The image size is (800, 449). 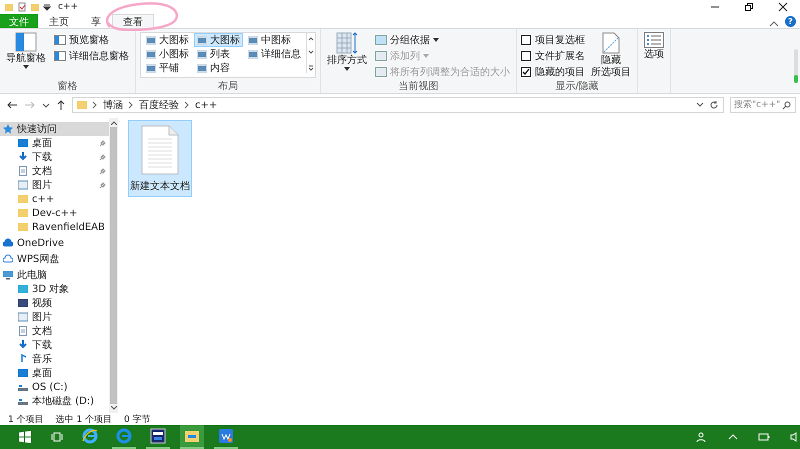 What do you see at coordinates (47, 7) in the screenshot?
I see `customize-caret-icon` at bounding box center [47, 7].